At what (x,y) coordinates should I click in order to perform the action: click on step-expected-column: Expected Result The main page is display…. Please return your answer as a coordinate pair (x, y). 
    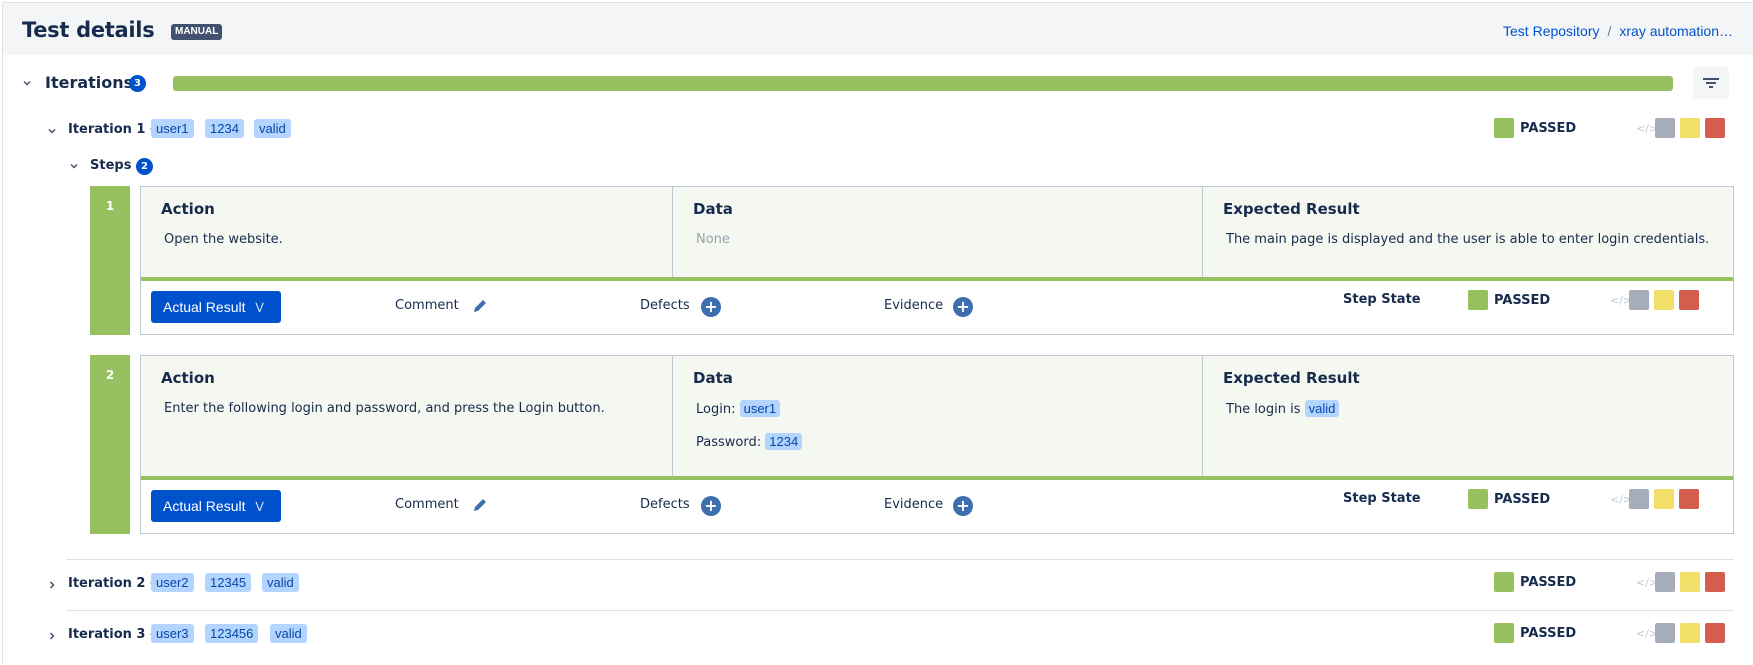
    Looking at the image, I should click on (1468, 232).